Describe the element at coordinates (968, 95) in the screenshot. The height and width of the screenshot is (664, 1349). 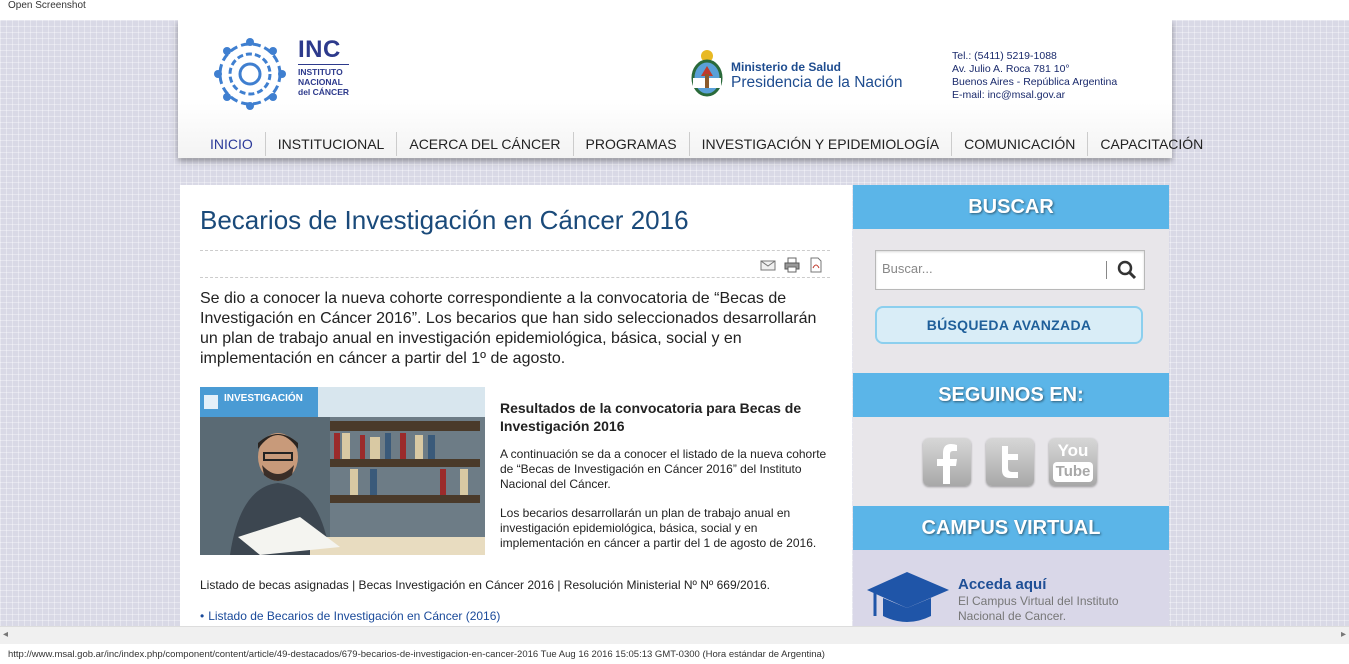
I see `email-label: E-mail:` at that location.